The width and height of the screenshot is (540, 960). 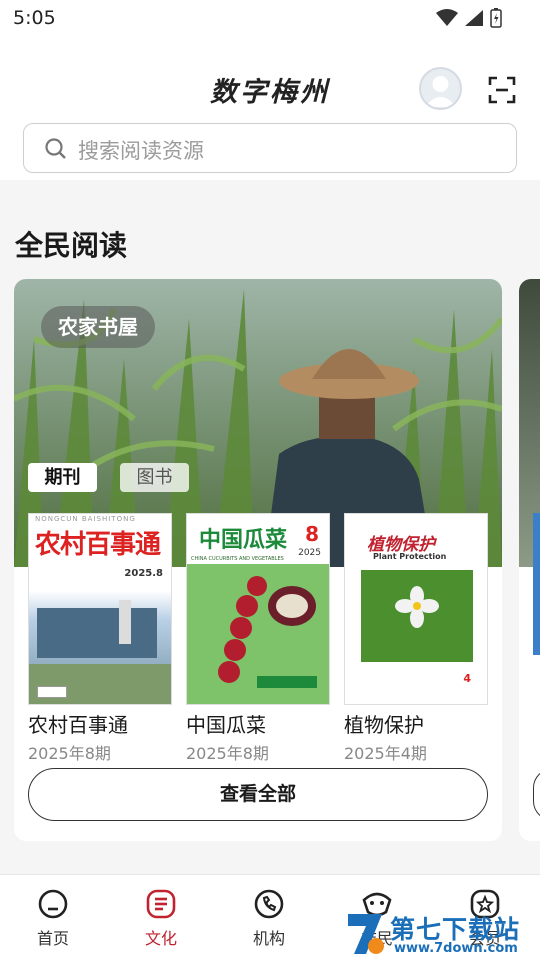 I want to click on cover-year: 2025, so click(x=309, y=553).